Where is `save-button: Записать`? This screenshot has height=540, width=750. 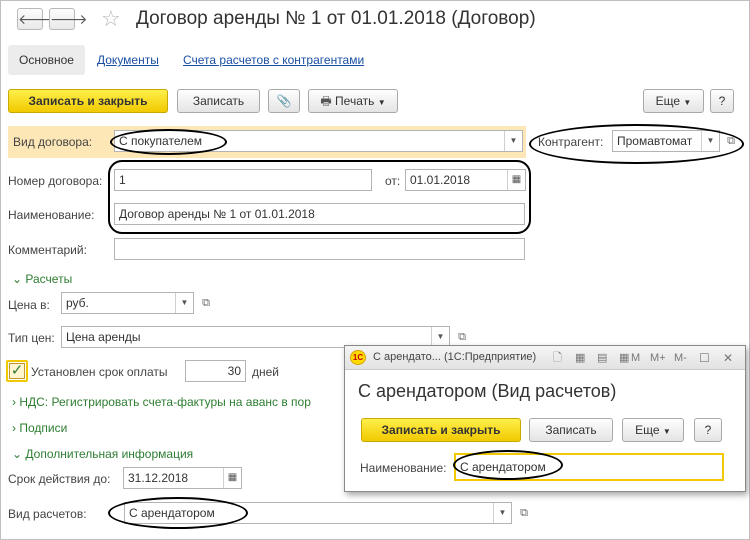 save-button: Записать is located at coordinates (218, 101).